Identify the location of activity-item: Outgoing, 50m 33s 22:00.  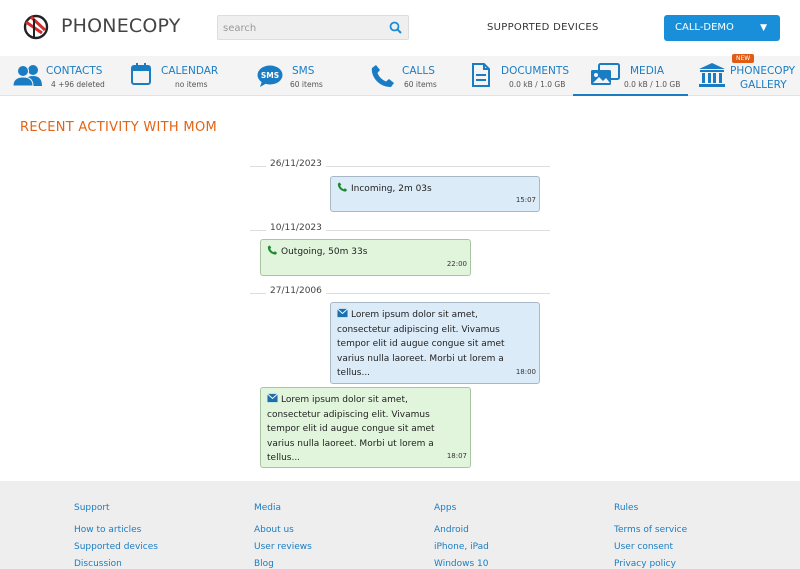
(365, 257).